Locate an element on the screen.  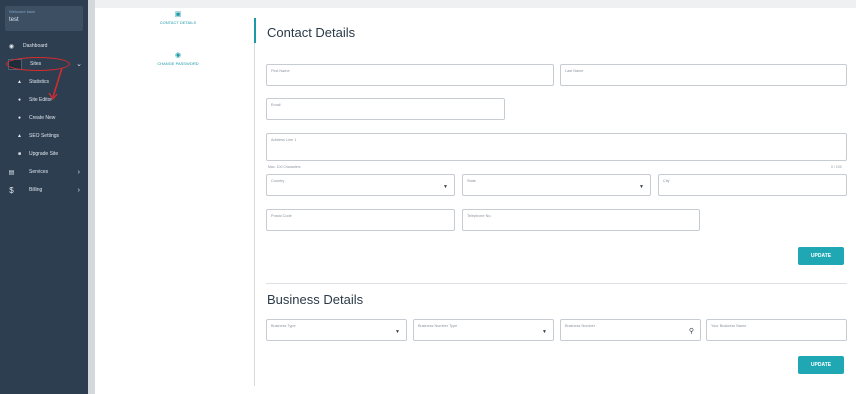
tab-label: CONTACT DETAILS is located at coordinates (178, 22).